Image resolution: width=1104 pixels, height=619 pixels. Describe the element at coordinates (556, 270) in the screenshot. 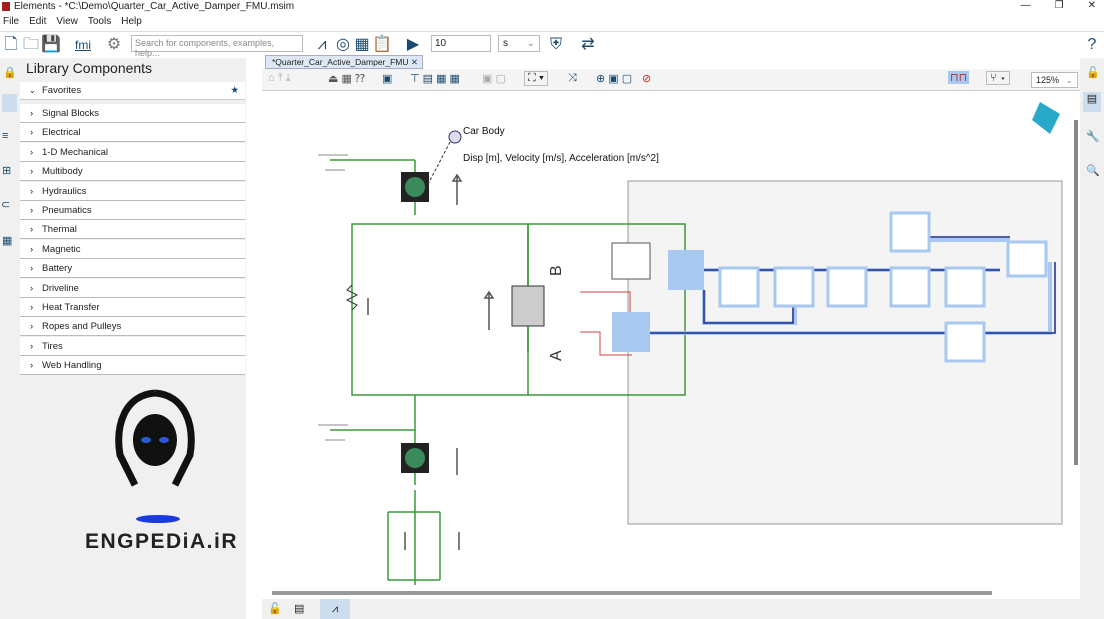

I see `port-b-label: B` at that location.